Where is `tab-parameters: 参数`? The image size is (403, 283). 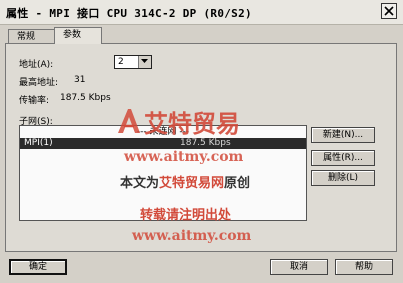
tab-parameters: 参数 is located at coordinates (78, 35).